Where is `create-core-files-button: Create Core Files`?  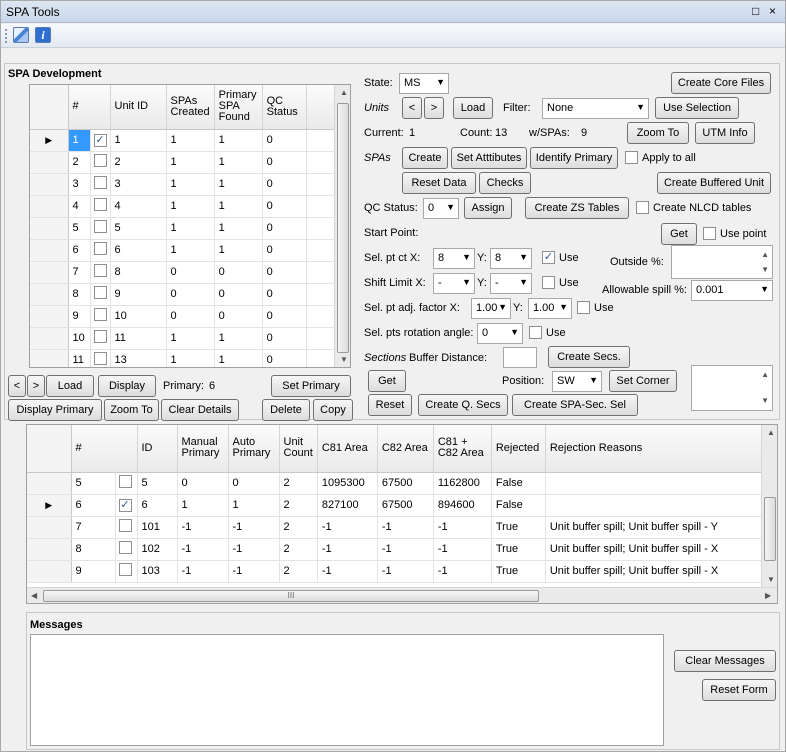
create-core-files-button: Create Core Files is located at coordinates (721, 83).